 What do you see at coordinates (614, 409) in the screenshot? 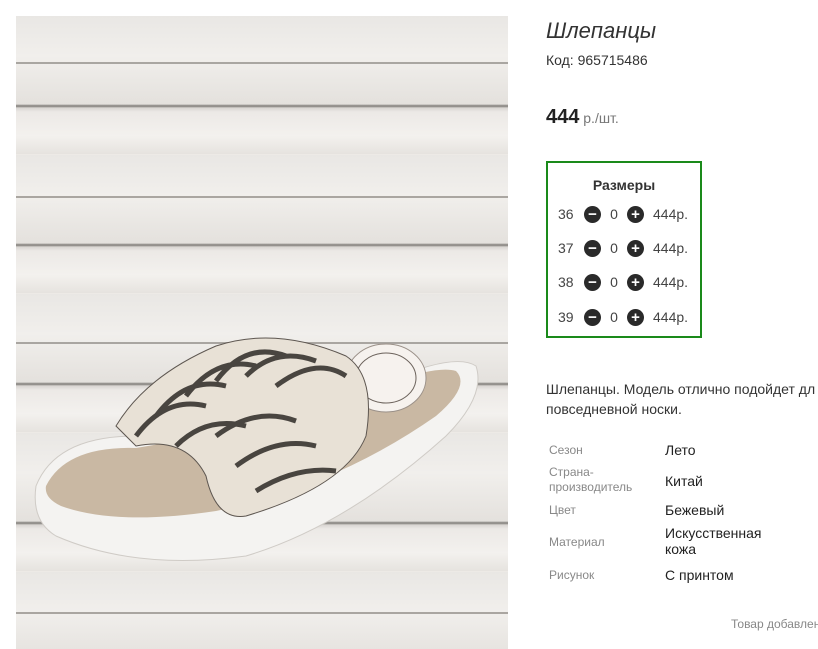
I see `description-line: повседневной носки.` at bounding box center [614, 409].